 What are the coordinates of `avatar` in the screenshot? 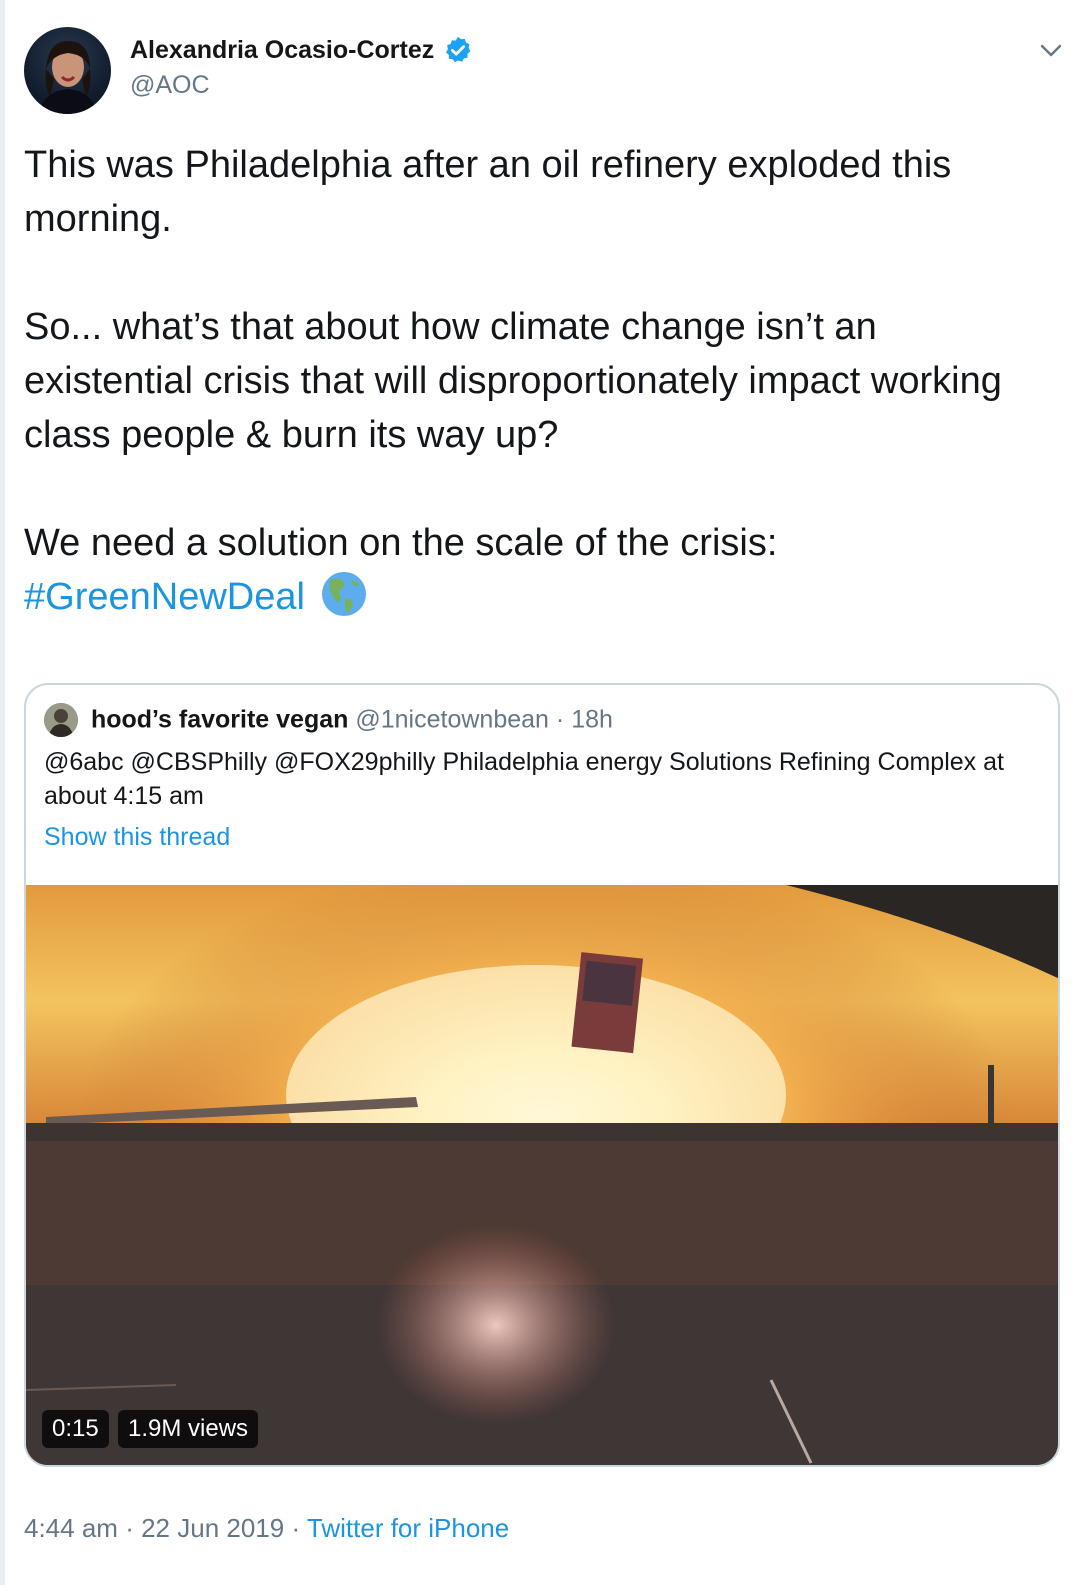 It's located at (67, 70).